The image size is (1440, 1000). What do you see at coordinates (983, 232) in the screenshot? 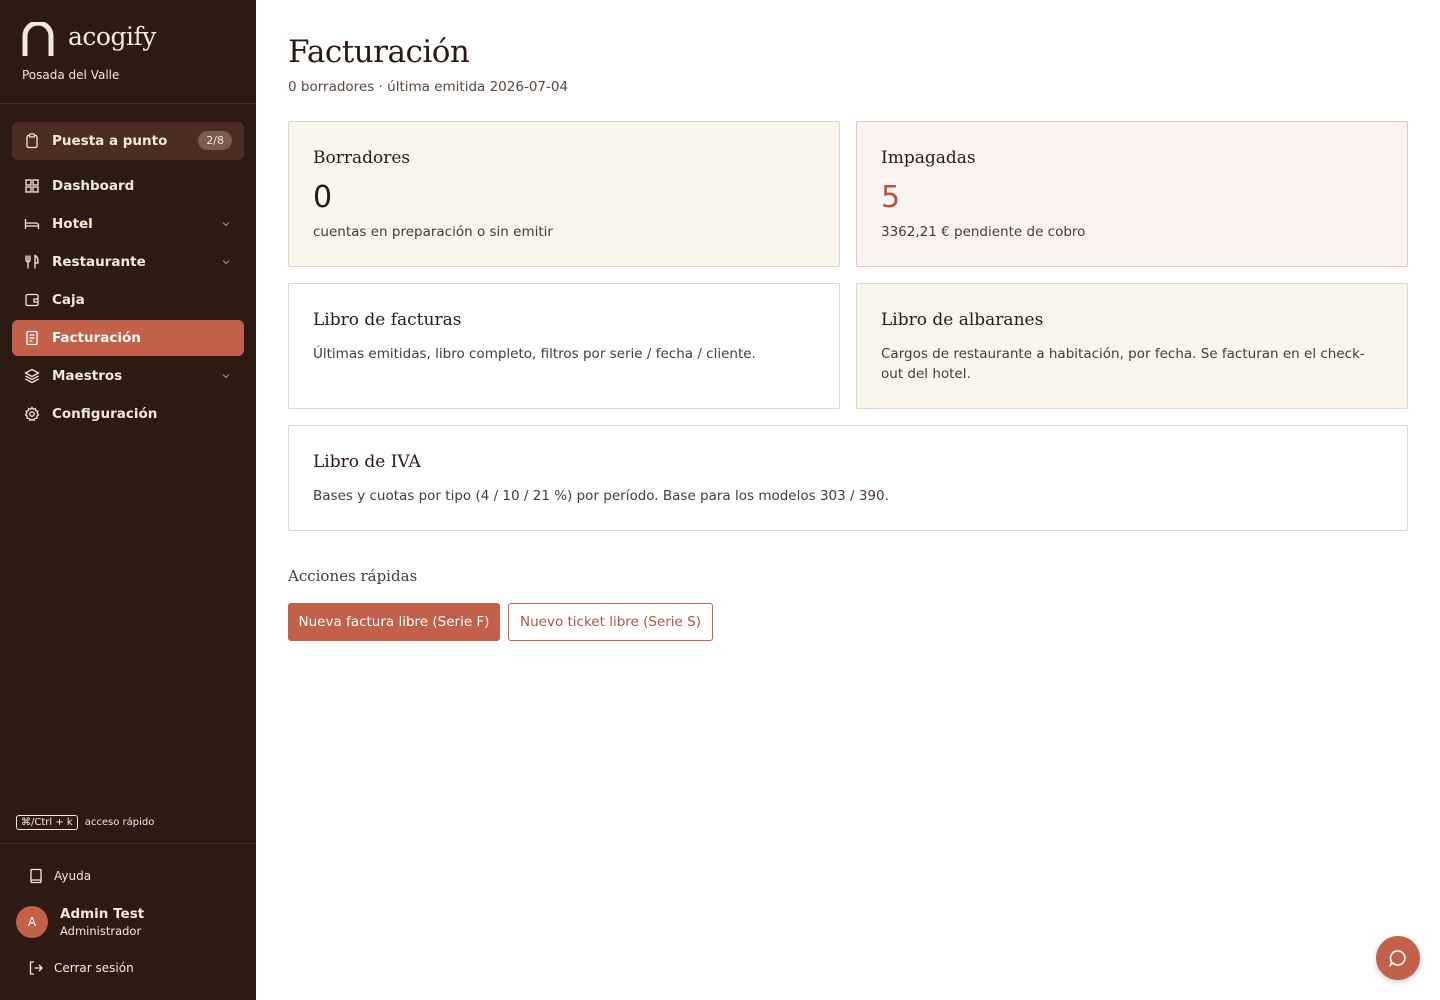
I see `card-description: 3362,21 € pendiente de cobro` at bounding box center [983, 232].